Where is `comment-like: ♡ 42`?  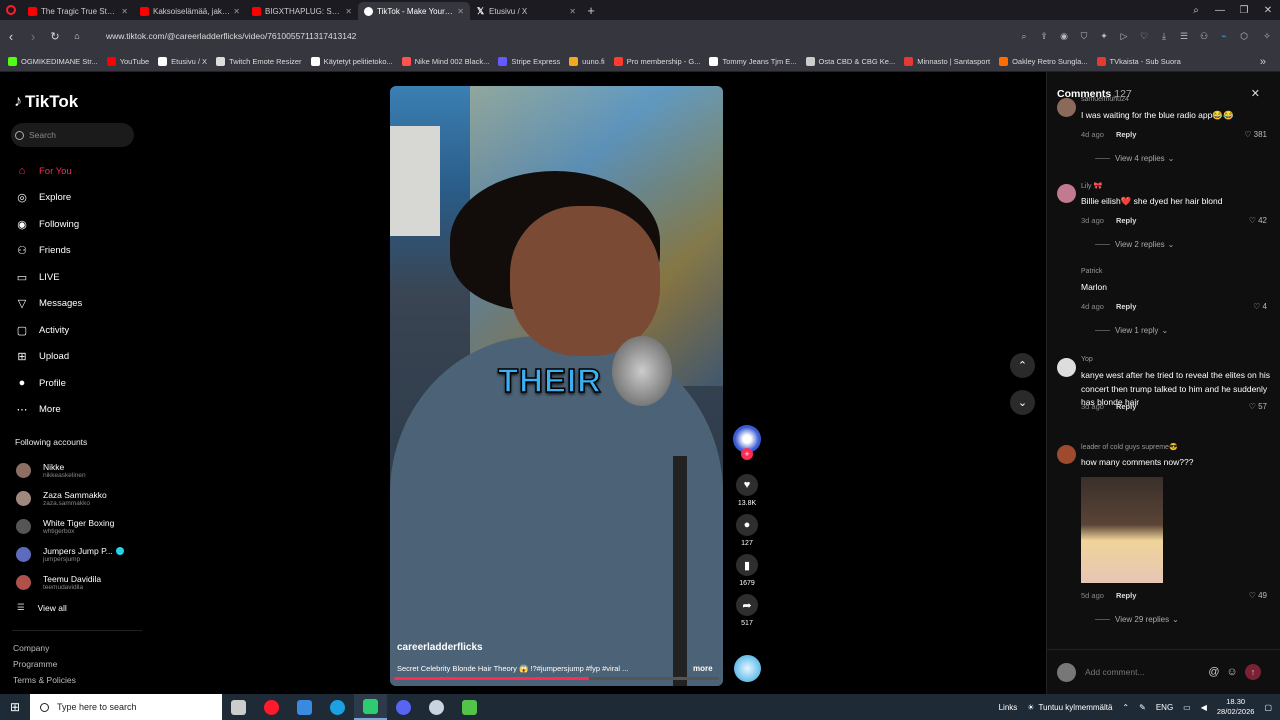
comment-like: ♡ 42 is located at coordinates (1258, 220).